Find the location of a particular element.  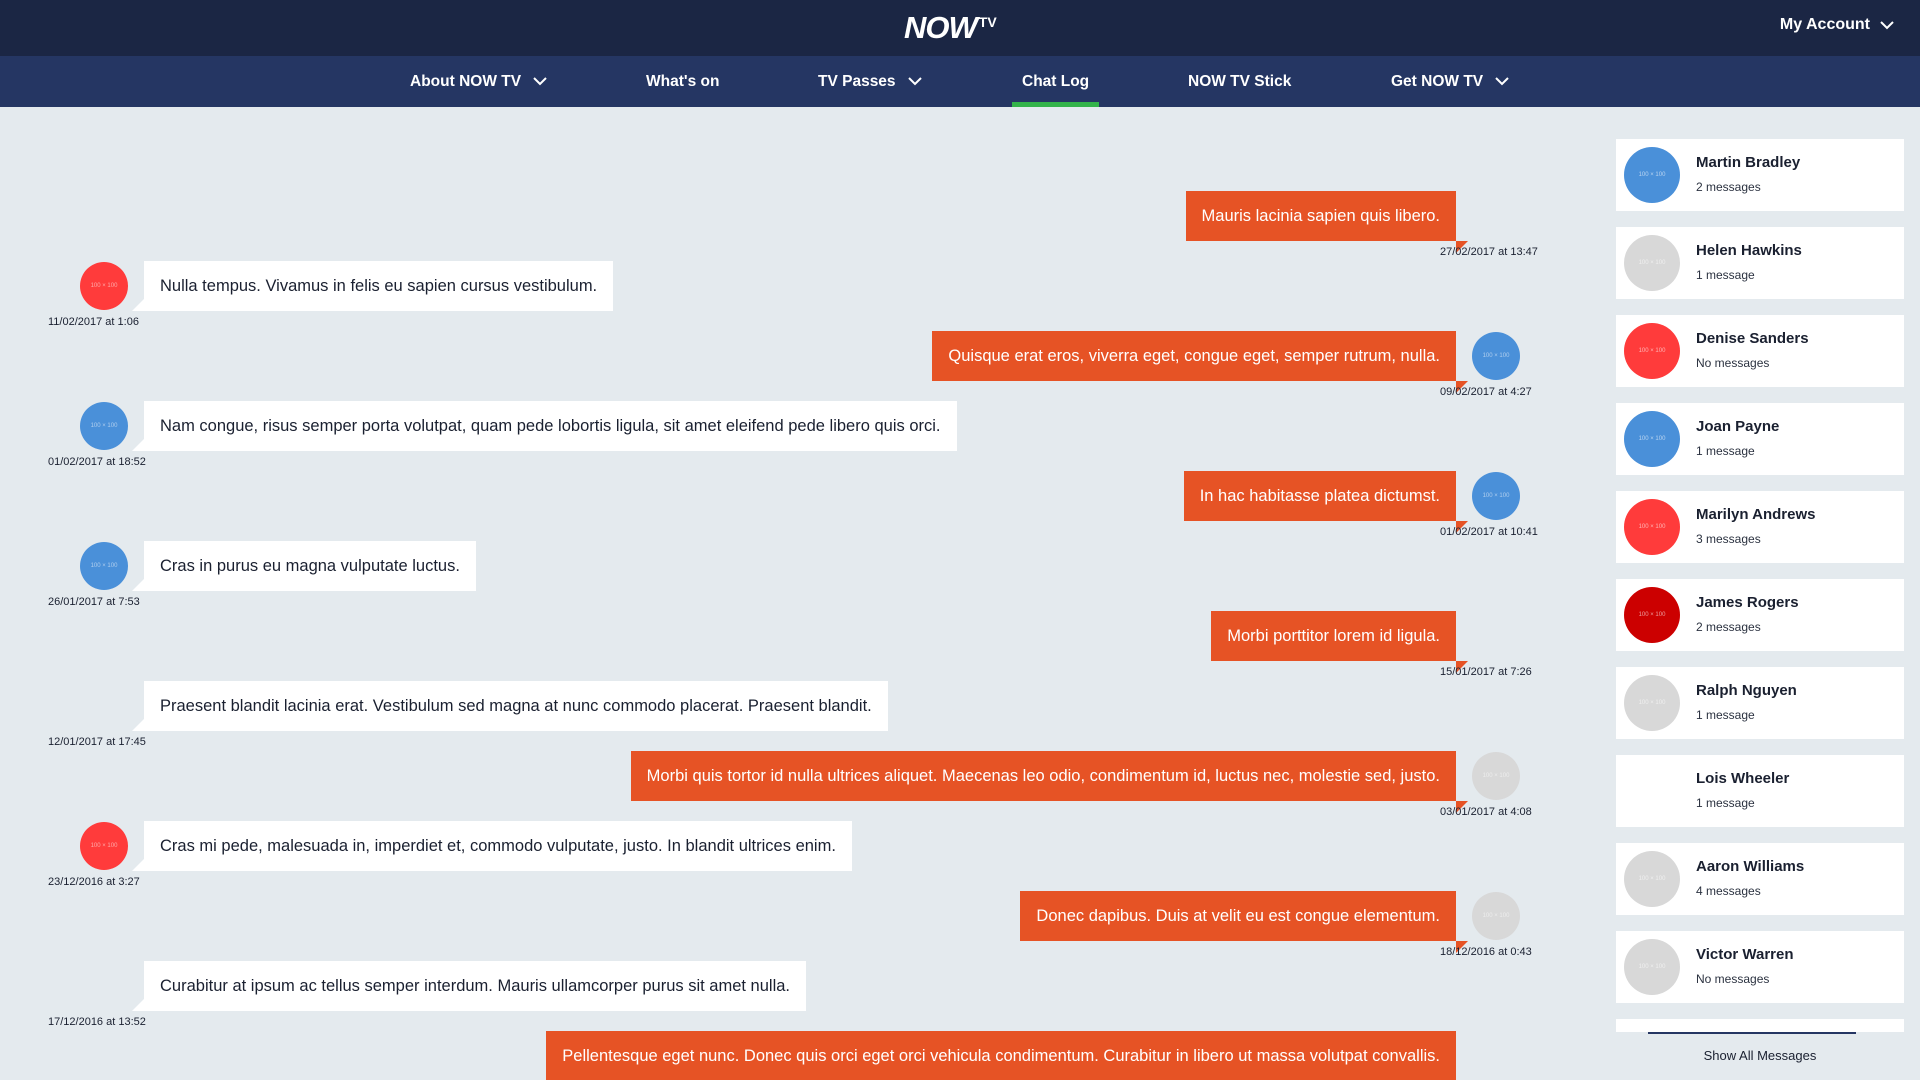

contact-item: 100 × 100 Marilyn Andrews 3 messages is located at coordinates (1760, 527).